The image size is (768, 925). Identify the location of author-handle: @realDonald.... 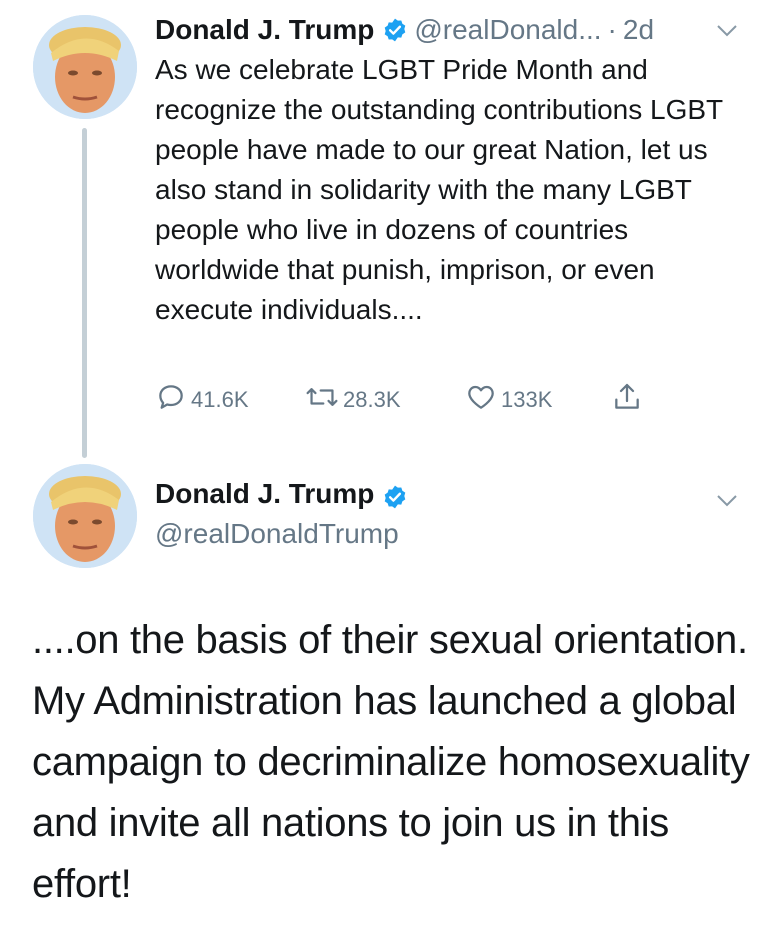
(507, 30).